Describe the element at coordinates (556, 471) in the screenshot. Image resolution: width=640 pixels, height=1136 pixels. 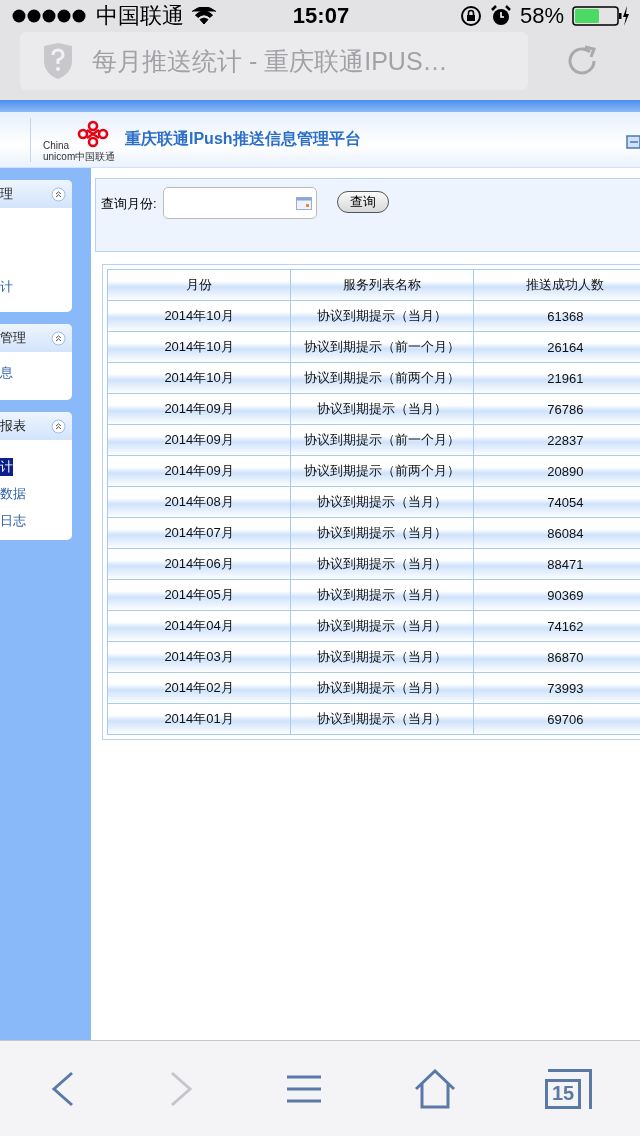
I see `table-cell: 20890` at that location.